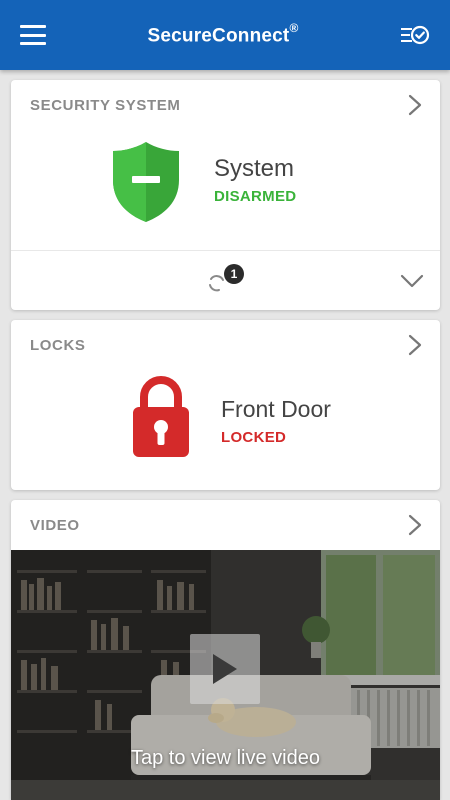 The height and width of the screenshot is (800, 450). Describe the element at coordinates (58, 345) in the screenshot. I see `locks-title: LOCKS` at that location.